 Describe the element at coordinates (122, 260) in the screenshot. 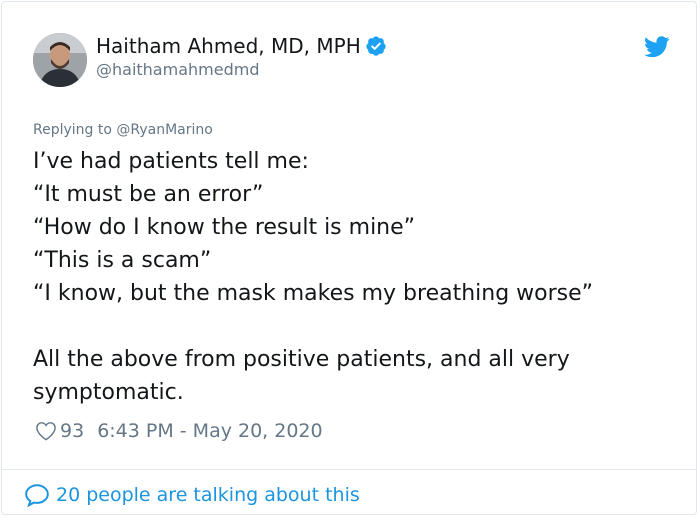

I see `tweet-line: “This is a scam”` at that location.